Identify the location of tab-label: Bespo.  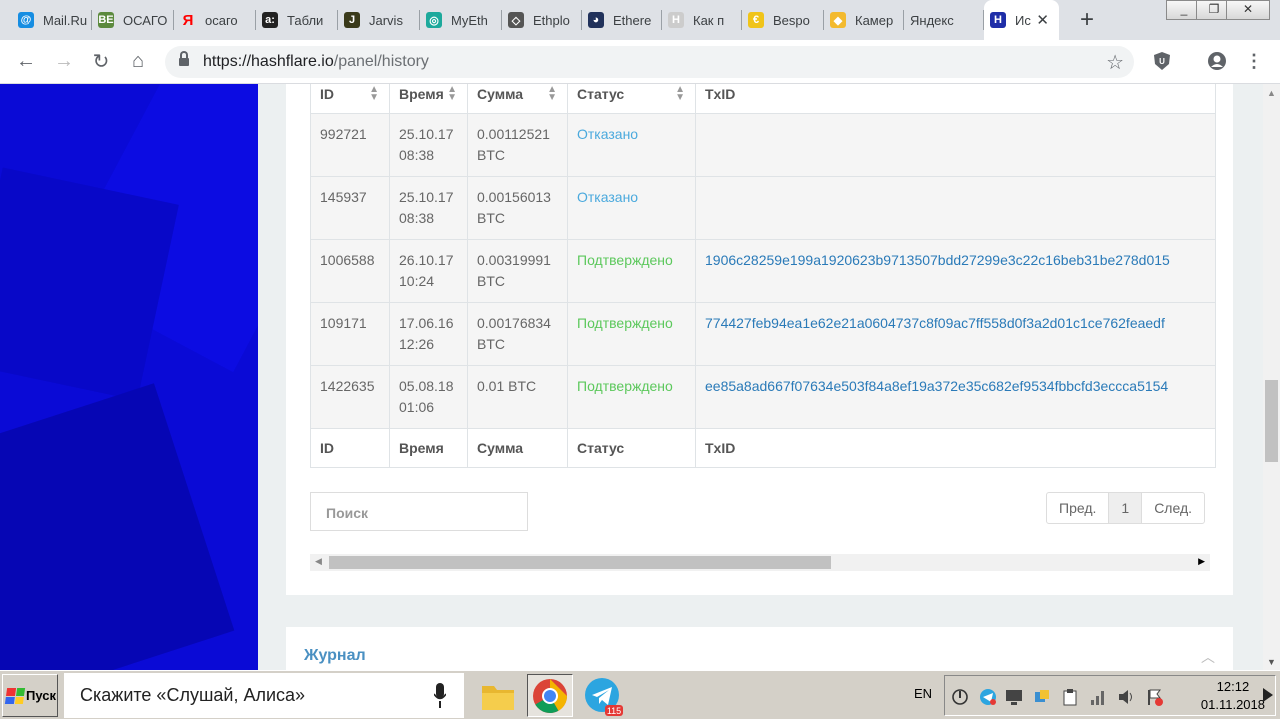
(791, 20).